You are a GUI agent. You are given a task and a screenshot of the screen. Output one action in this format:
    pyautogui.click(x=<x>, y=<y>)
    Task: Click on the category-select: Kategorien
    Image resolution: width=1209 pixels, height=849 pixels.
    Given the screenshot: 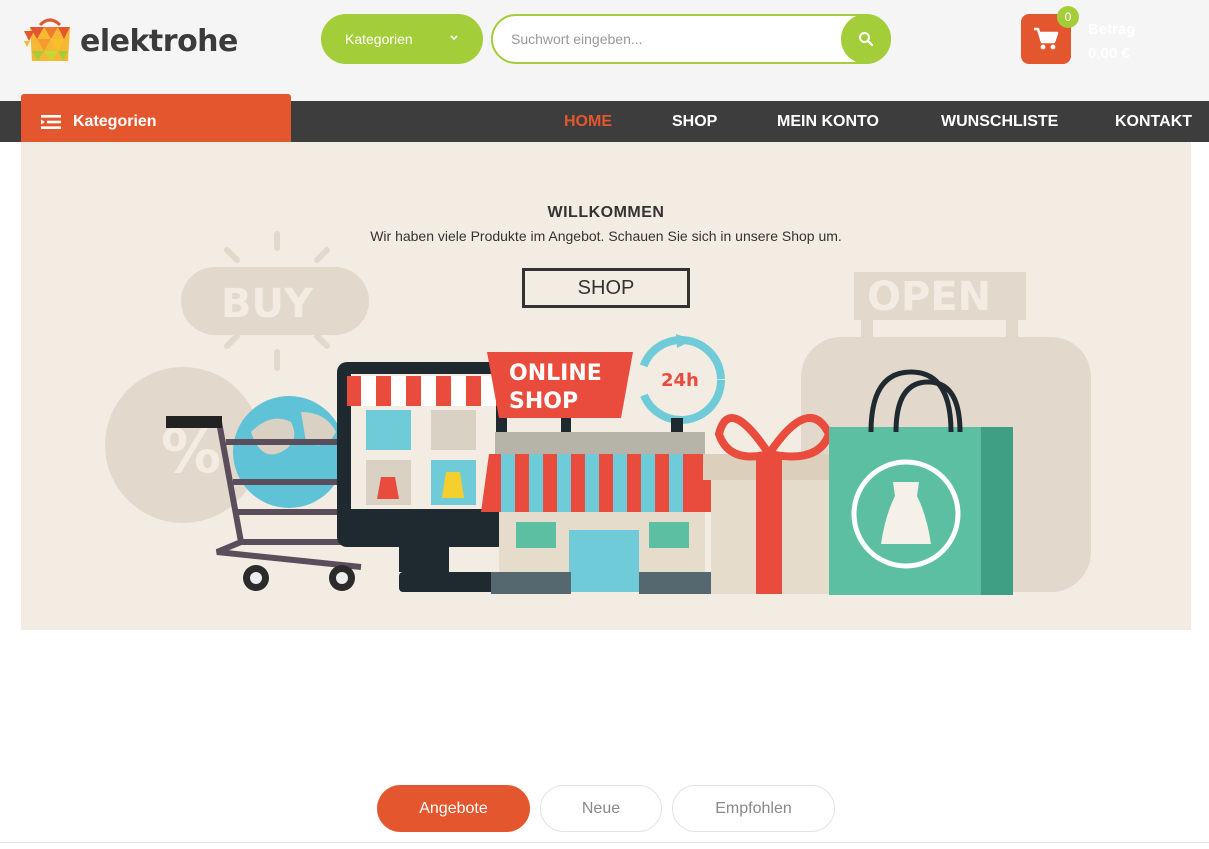 What is the action you would take?
    pyautogui.click(x=402, y=39)
    